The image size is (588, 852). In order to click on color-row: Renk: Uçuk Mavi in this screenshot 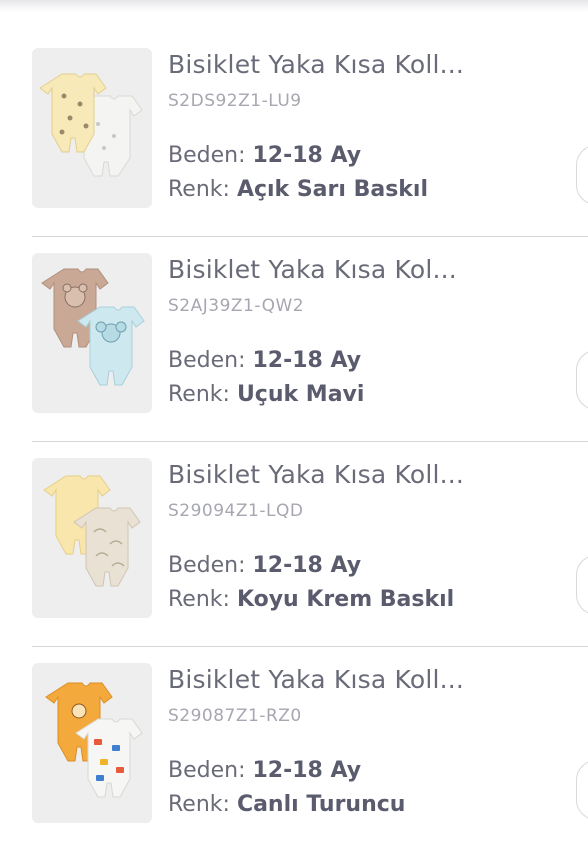, I will do `click(266, 394)`.